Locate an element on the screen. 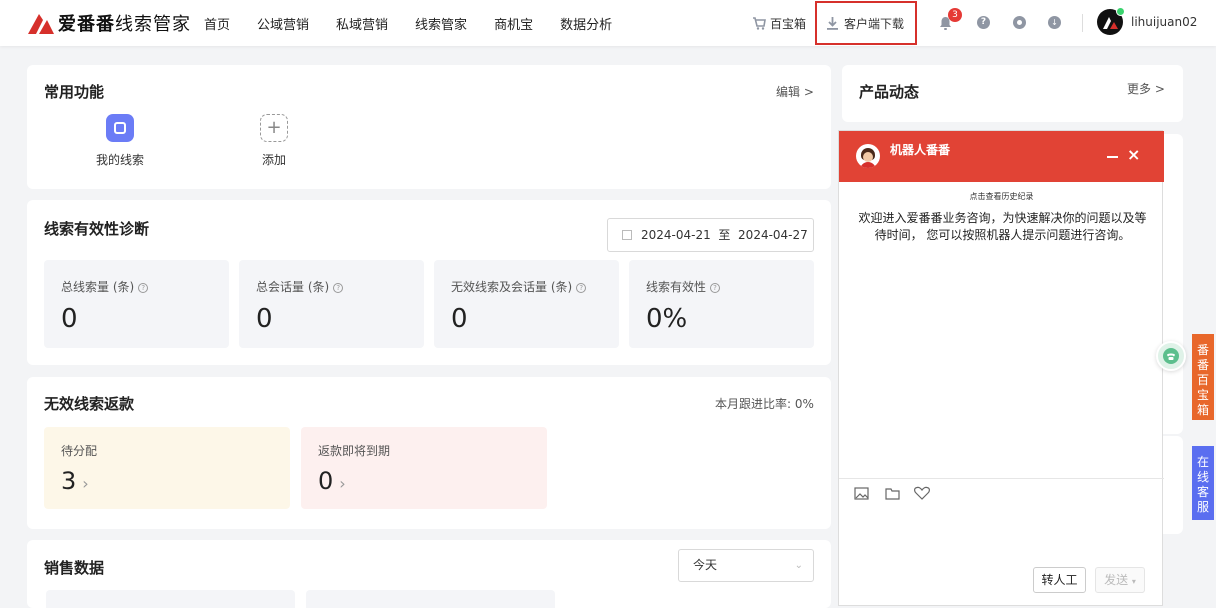  pending-label: 待分配 is located at coordinates (79, 451).